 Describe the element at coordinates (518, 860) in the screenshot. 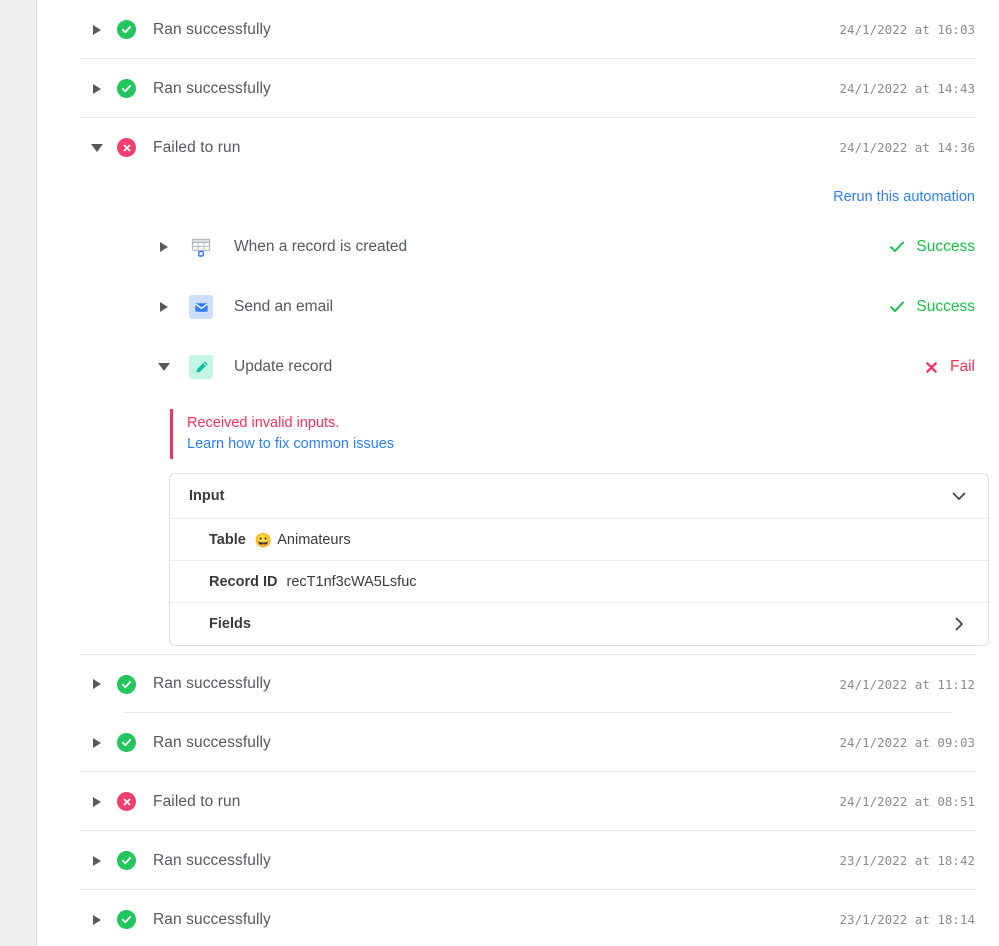

I see `run-history-row: Ran successfully 23/1/2022 at 18:42` at that location.